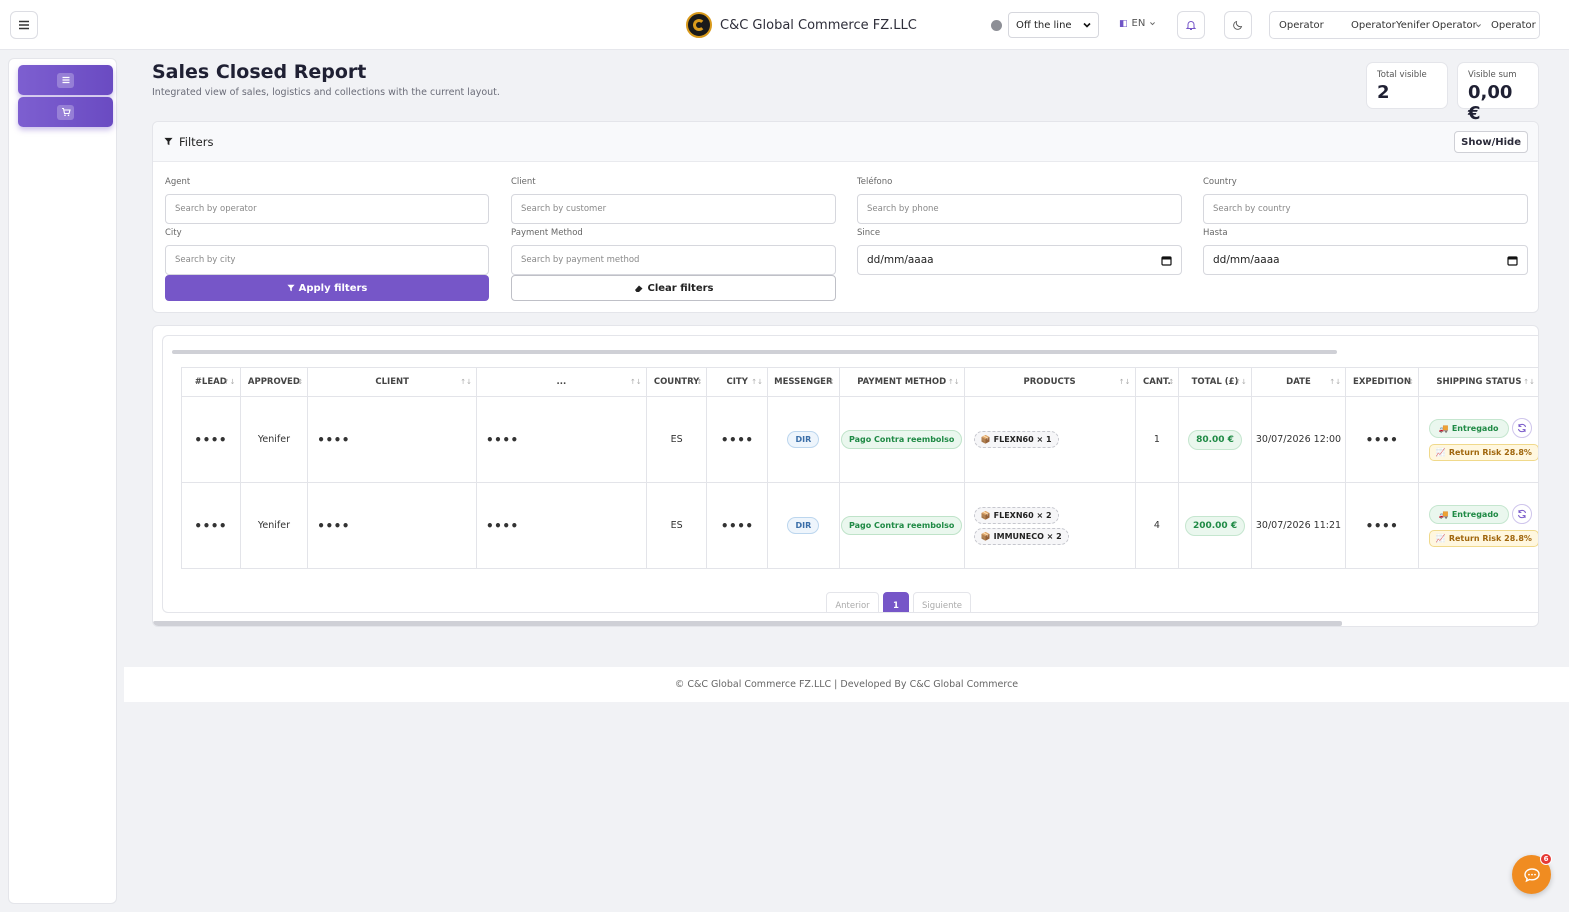  Describe the element at coordinates (676, 382) in the screenshot. I see `column-header-country: COUNTRY ↕` at that location.